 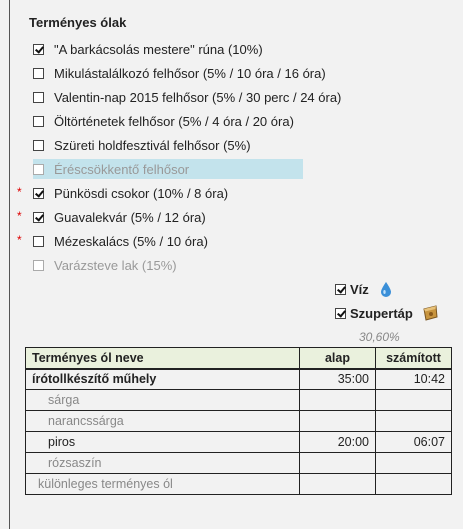 I want to click on option-row: Szüreti holdfesztivál felhősor (5%), so click(x=142, y=145).